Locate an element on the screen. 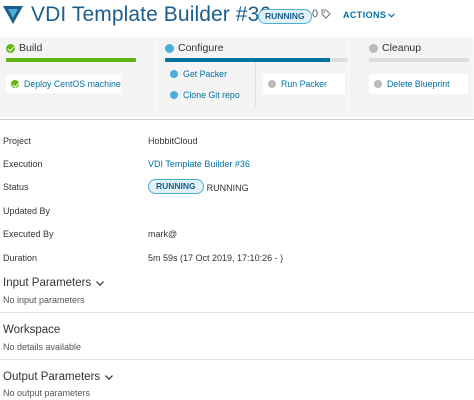  stage-name: Build is located at coordinates (31, 48).